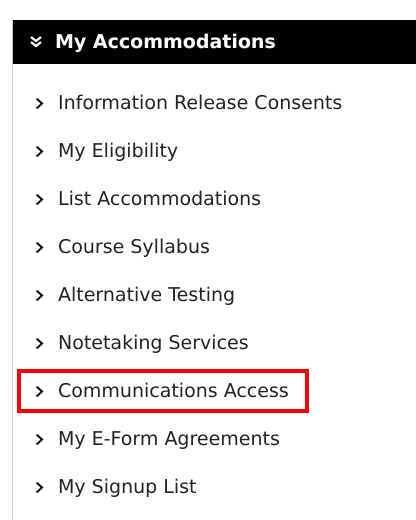  What do you see at coordinates (36, 42) in the screenshot?
I see `double-chevron-down-icon` at bounding box center [36, 42].